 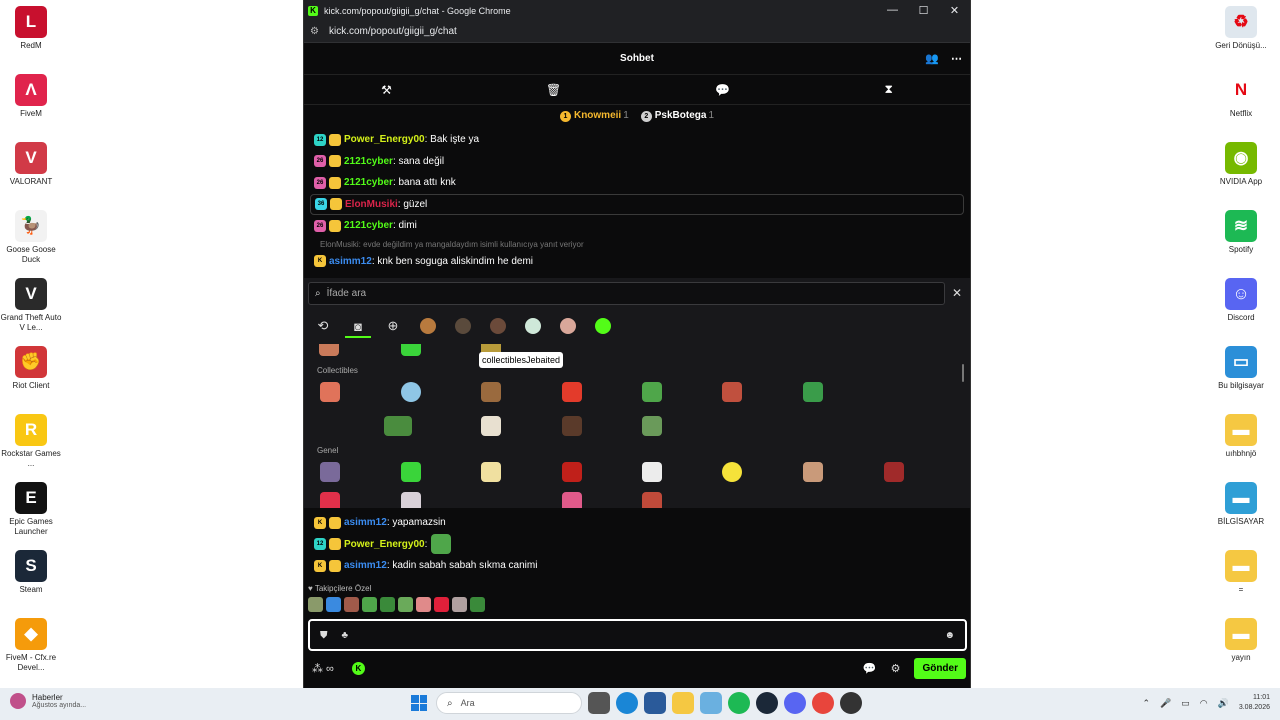 What do you see at coordinates (358, 668) in the screenshot?
I see `kick-coin-icon: K` at bounding box center [358, 668].